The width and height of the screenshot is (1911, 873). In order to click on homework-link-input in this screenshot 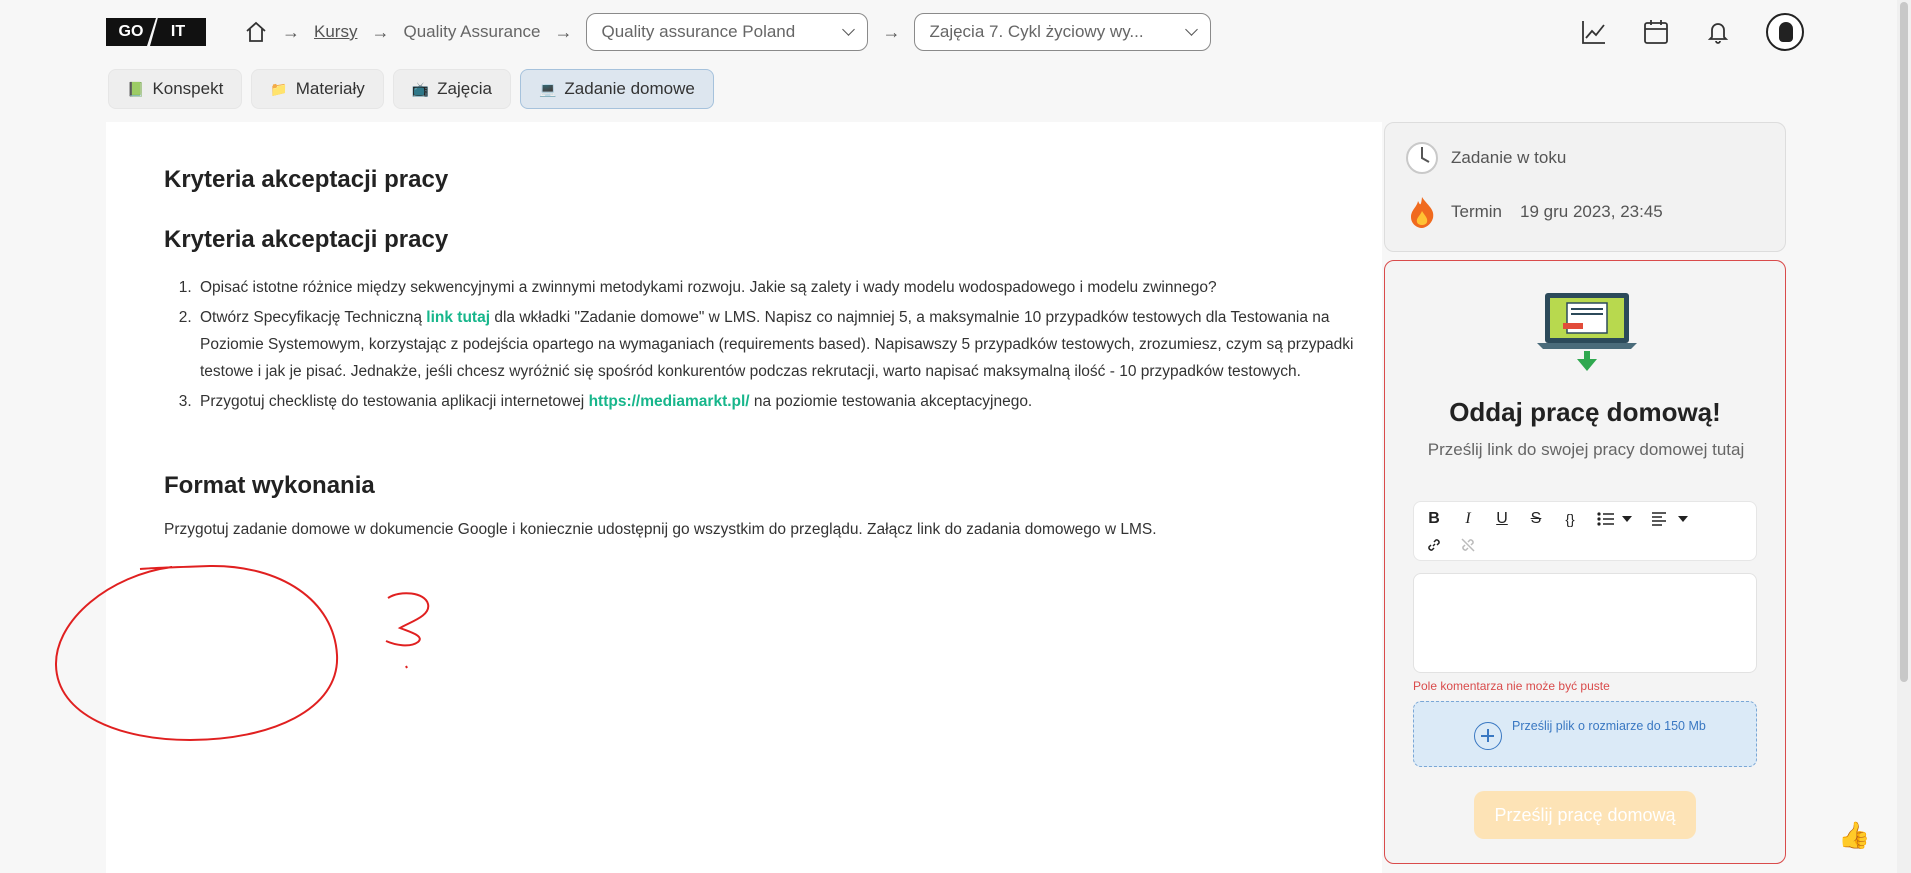, I will do `click(1585, 623)`.